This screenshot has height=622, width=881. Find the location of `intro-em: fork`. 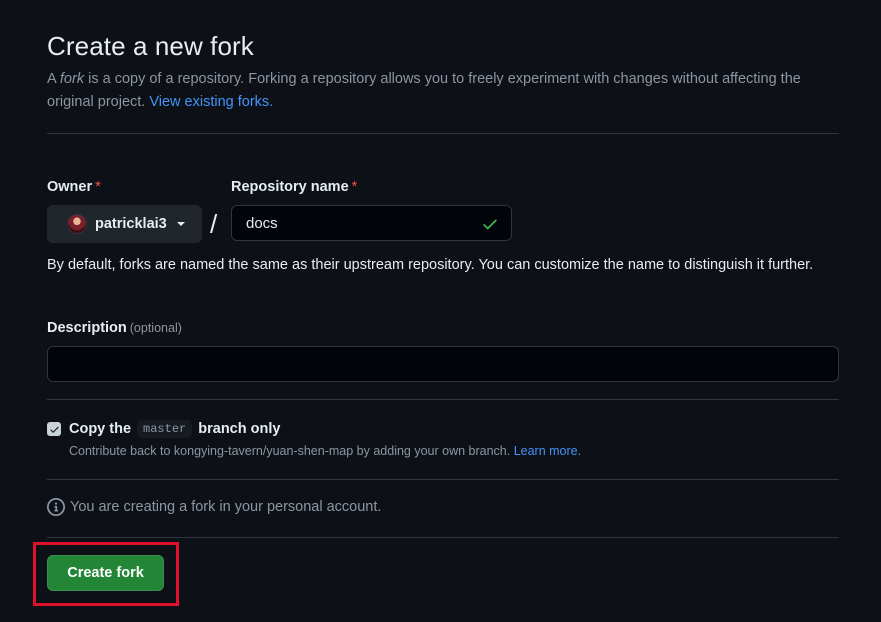

intro-em: fork is located at coordinates (72, 79).